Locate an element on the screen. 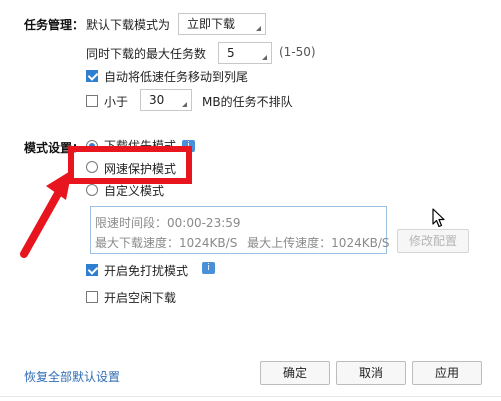  modify-config-button: 修改配置 is located at coordinates (433, 241).